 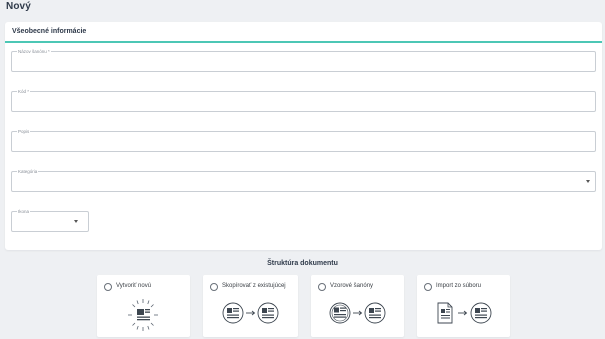 I want to click on category-select-label: Kategória, so click(x=28, y=171).